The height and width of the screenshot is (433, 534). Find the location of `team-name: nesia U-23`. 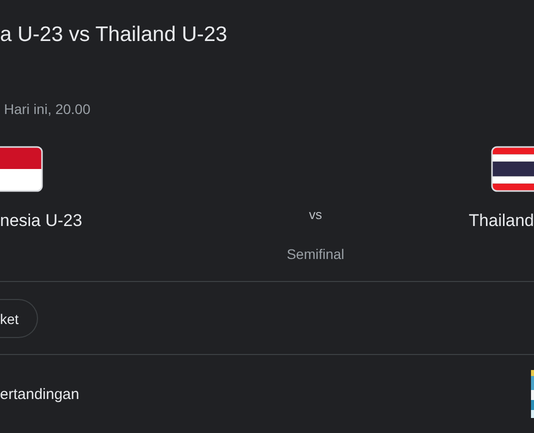

team-name: nesia U-23 is located at coordinates (41, 221).